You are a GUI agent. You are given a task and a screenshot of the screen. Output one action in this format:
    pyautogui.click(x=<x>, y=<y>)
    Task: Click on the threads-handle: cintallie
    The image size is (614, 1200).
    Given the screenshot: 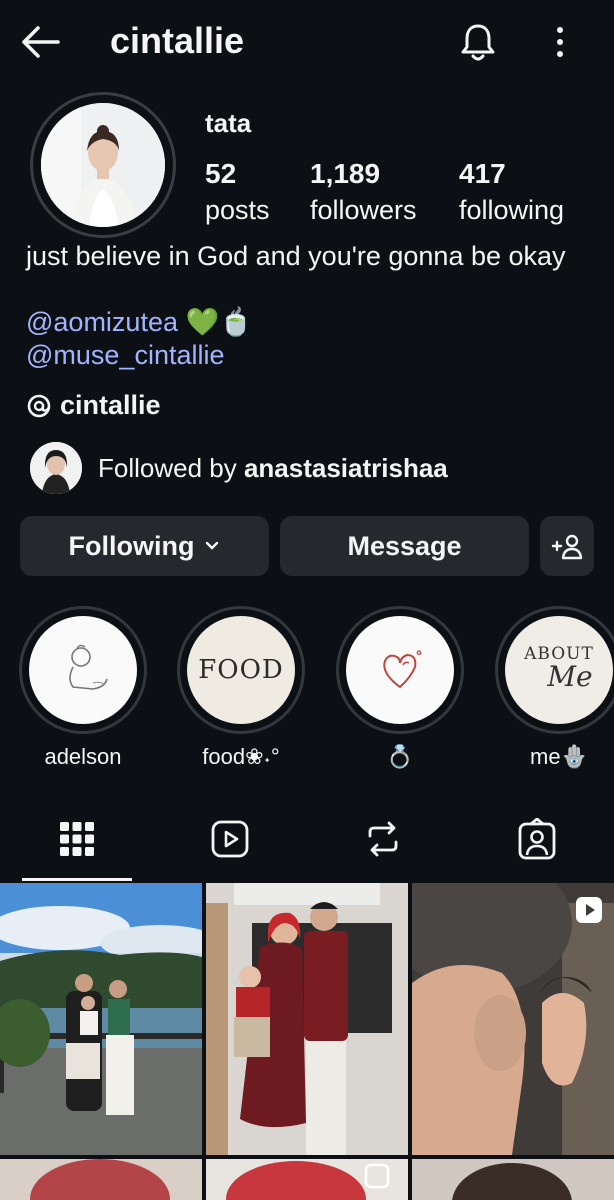 What is the action you would take?
    pyautogui.click(x=110, y=405)
    